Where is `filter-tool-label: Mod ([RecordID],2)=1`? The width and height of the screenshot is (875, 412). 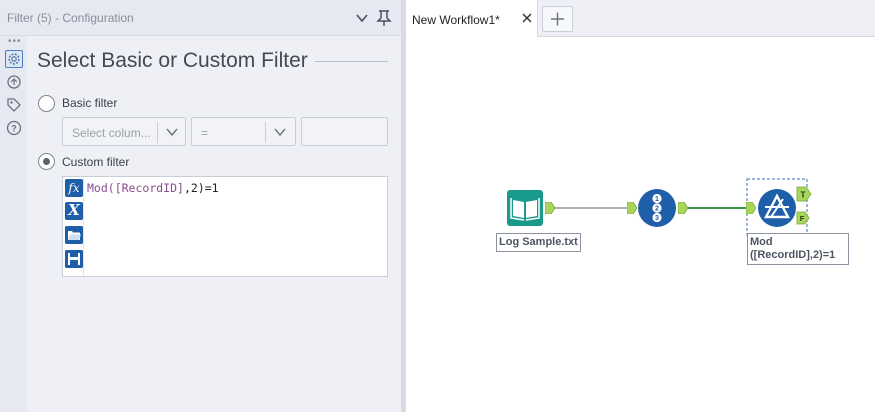 filter-tool-label: Mod ([RecordID],2)=1 is located at coordinates (798, 249).